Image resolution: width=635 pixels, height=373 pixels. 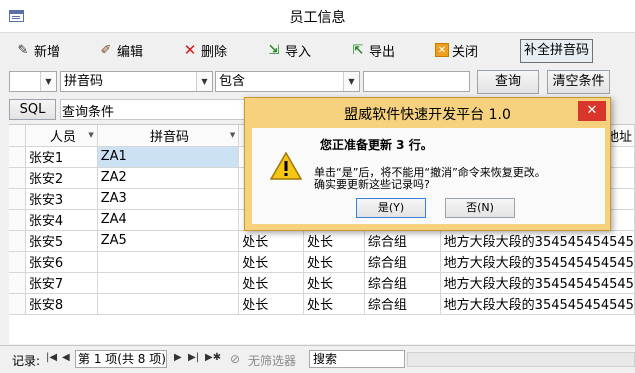 What do you see at coordinates (106, 50) in the screenshot?
I see `edit-icon: ✐` at bounding box center [106, 50].